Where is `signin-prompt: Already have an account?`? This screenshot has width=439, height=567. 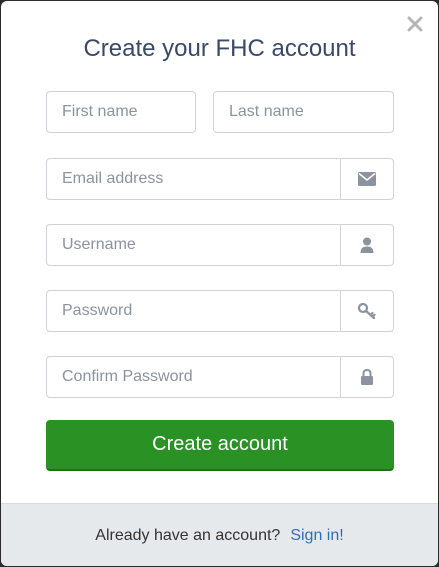 signin-prompt: Already have an account? is located at coordinates (188, 535).